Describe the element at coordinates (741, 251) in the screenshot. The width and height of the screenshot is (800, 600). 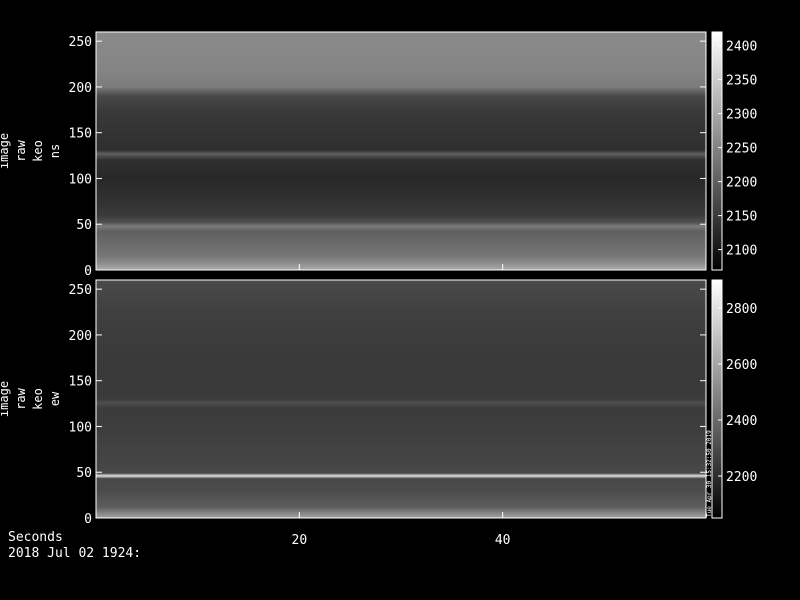
I see `colorbar-tick-label: 2100` at that location.